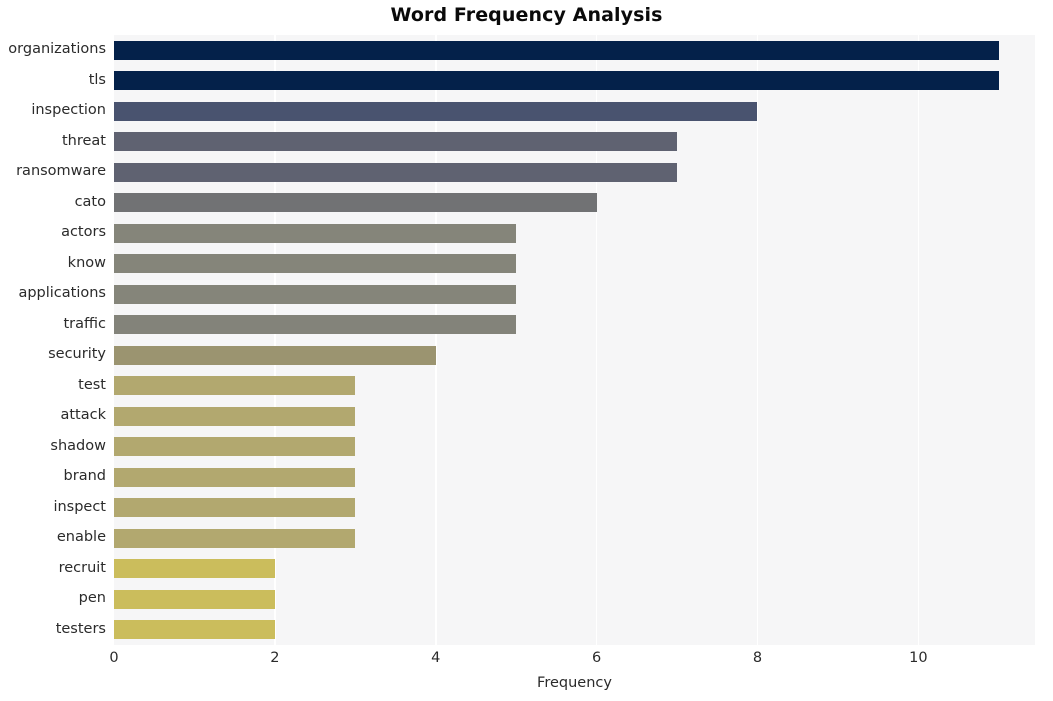  Describe the element at coordinates (83, 140) in the screenshot. I see `y-tick-label-threat: threat` at that location.